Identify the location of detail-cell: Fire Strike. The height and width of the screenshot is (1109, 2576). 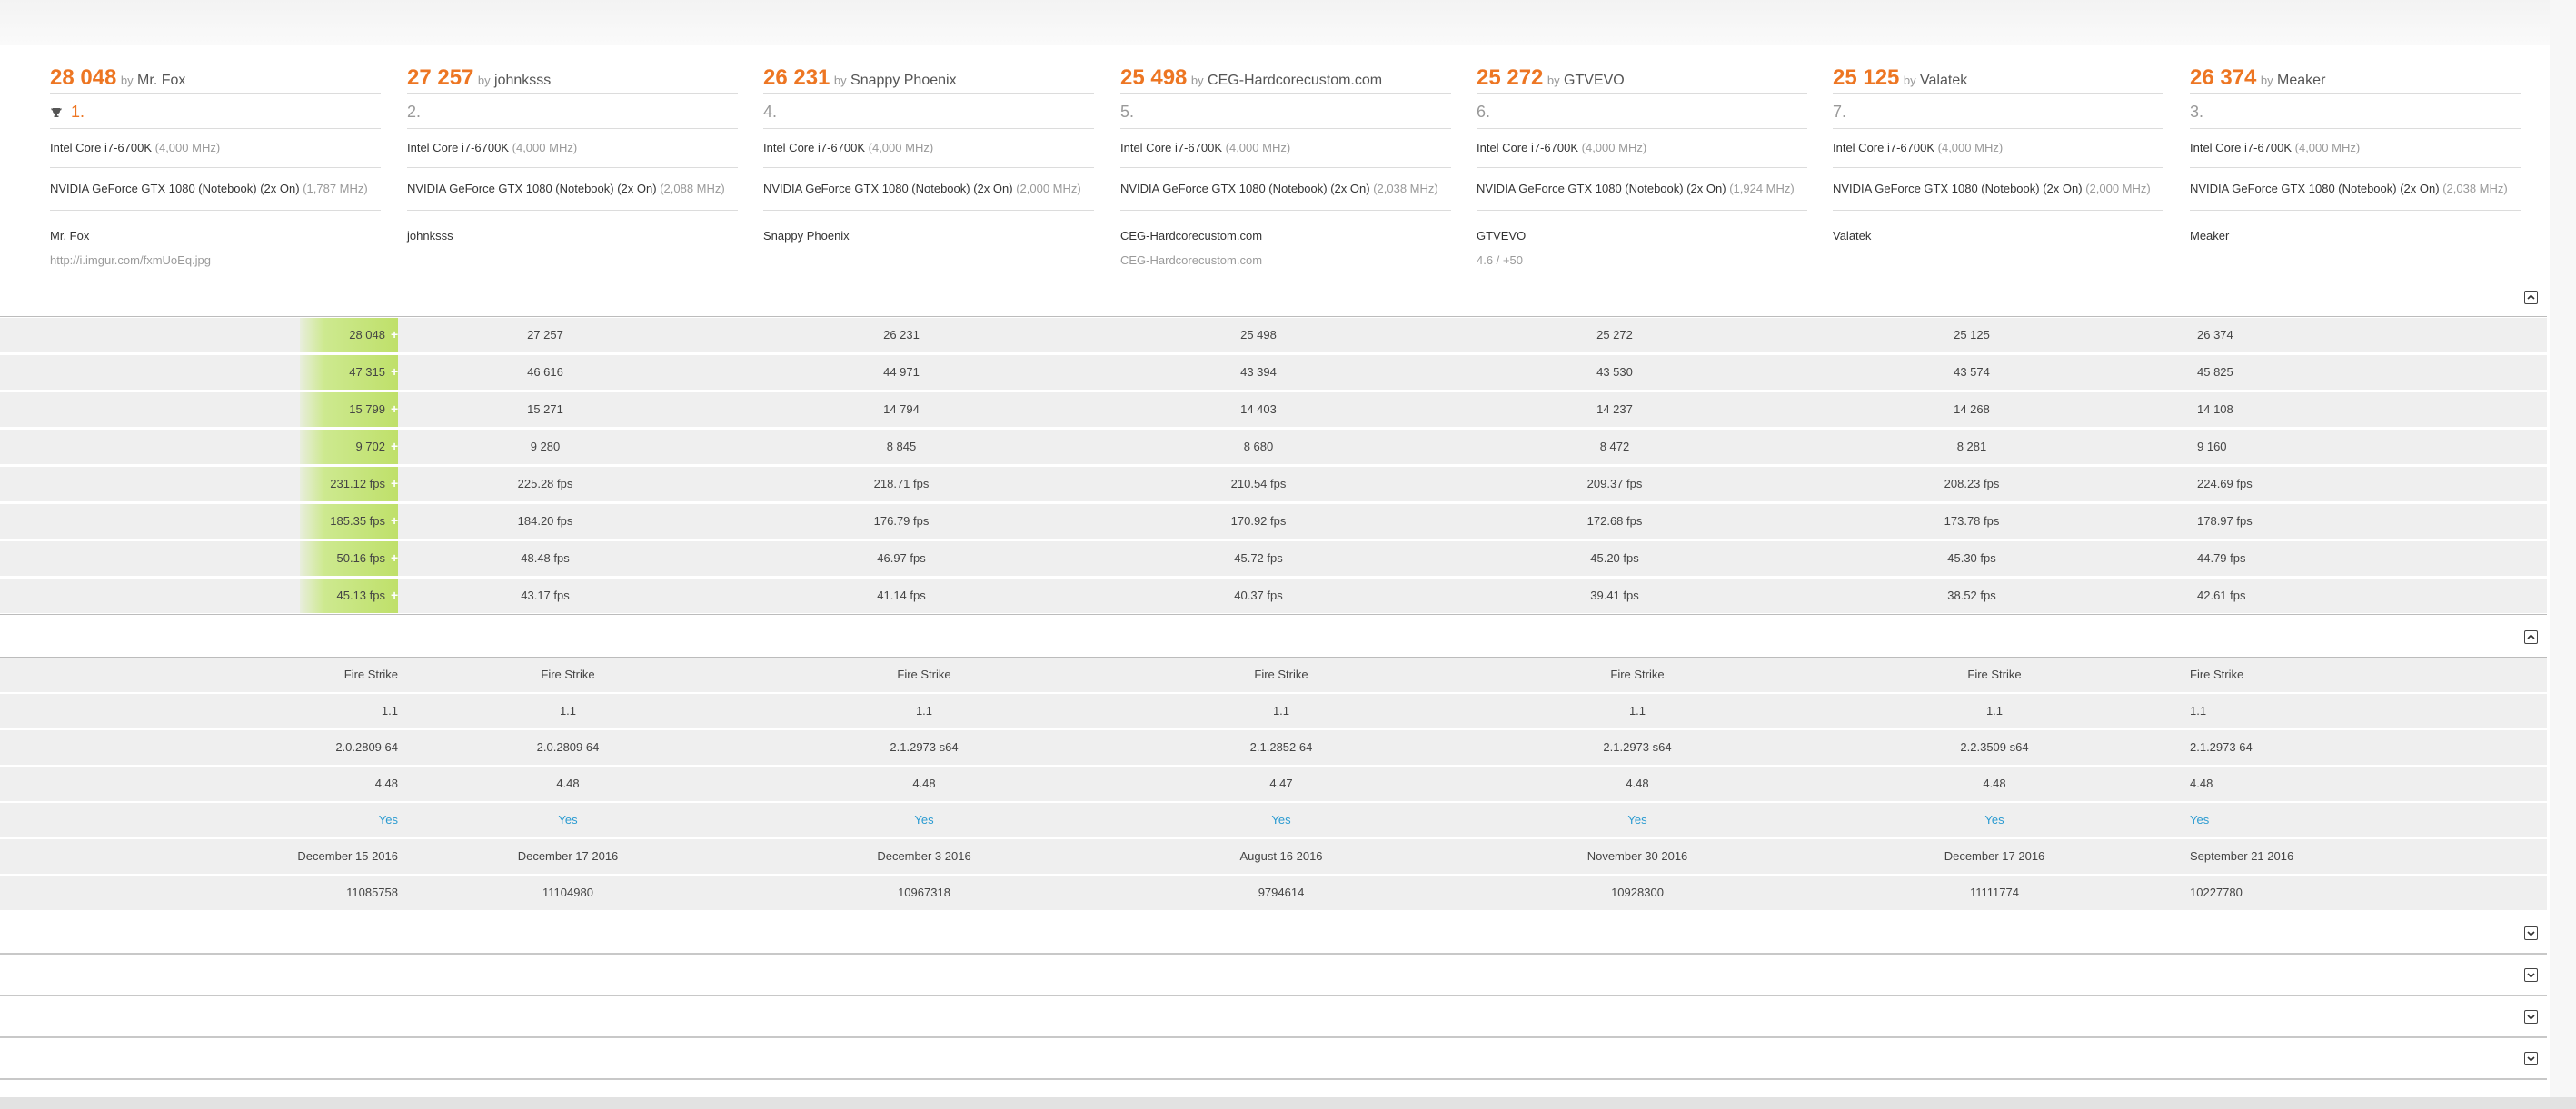
(568, 675).